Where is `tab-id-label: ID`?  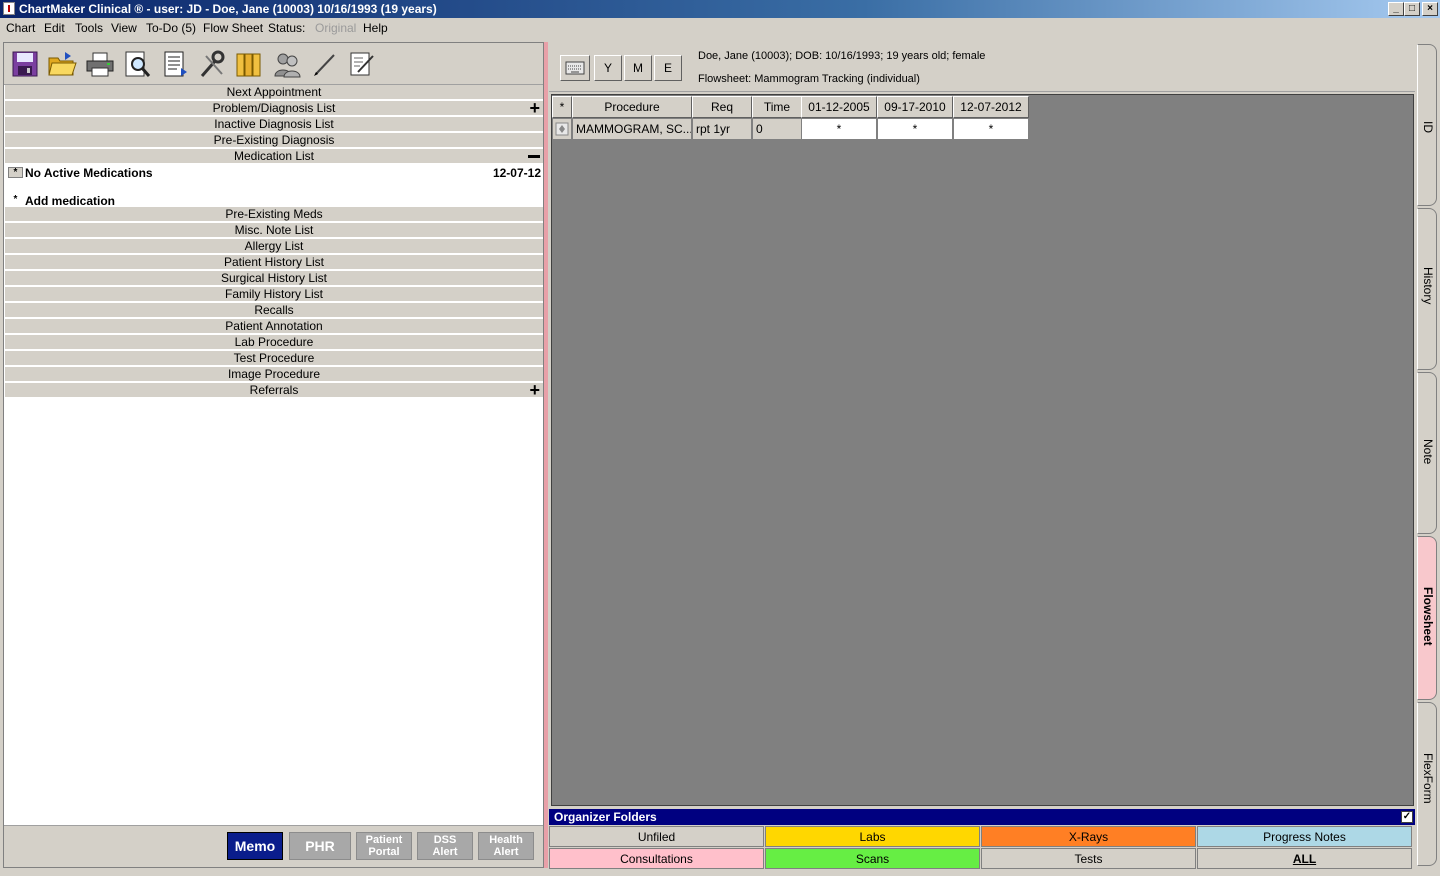
tab-id-label: ID is located at coordinates (1428, 127).